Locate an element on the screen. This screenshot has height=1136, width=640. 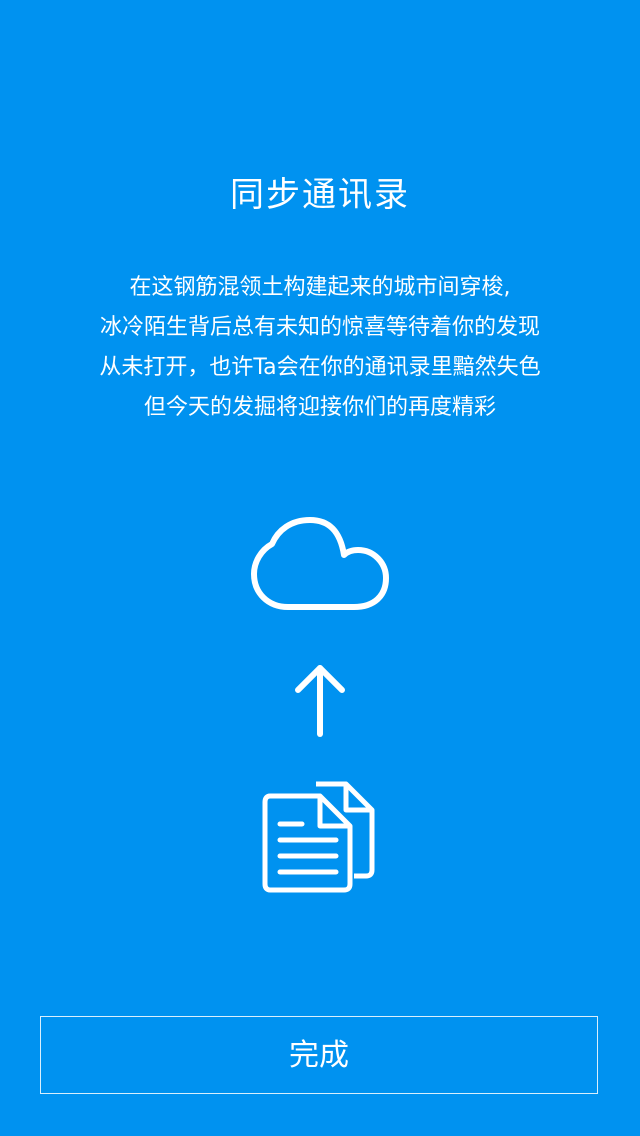
description-line-3: 从未打开，也许Ta会在你的通讯录里黯然失色 is located at coordinates (320, 367).